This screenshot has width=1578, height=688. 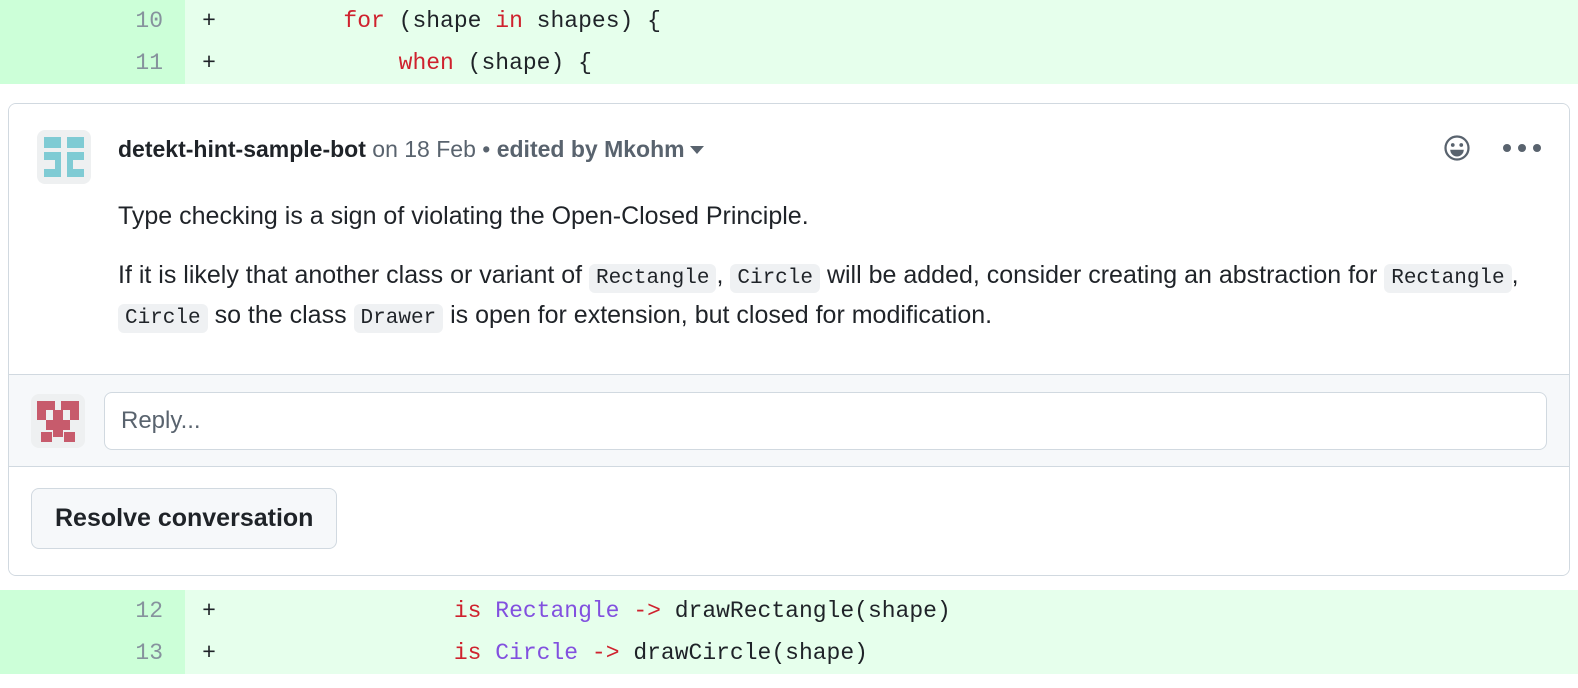 I want to click on diff-code-line: is Circle -> drawCircle(shape), so click(x=905, y=653).